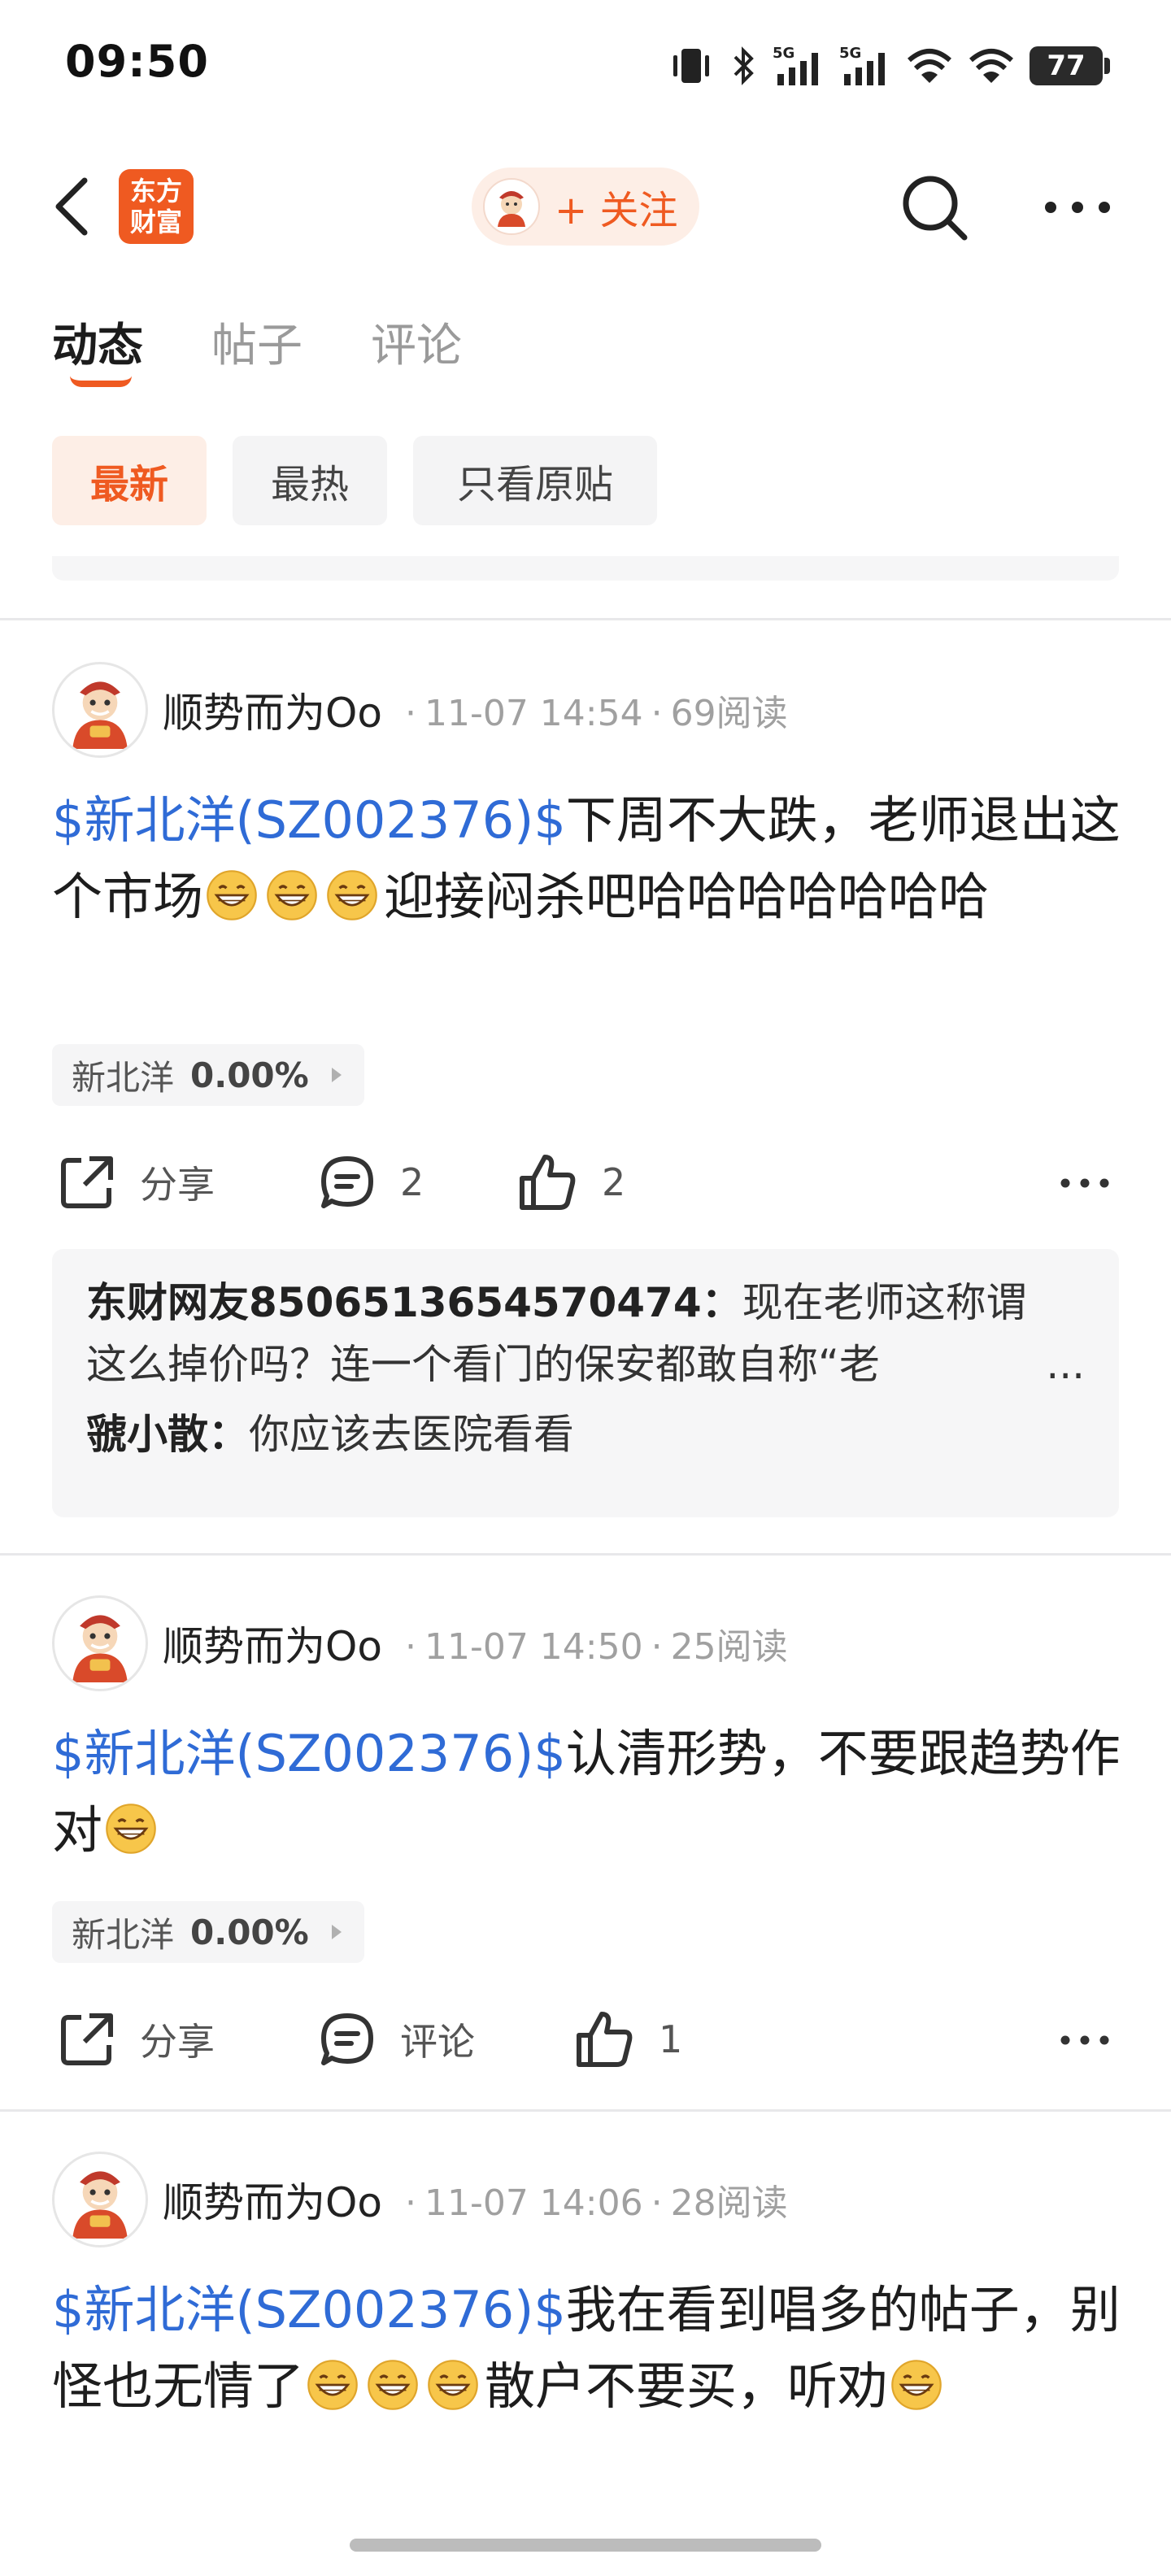 This screenshot has height=2576, width=1171. I want to click on section-separator, so click(585, 568).